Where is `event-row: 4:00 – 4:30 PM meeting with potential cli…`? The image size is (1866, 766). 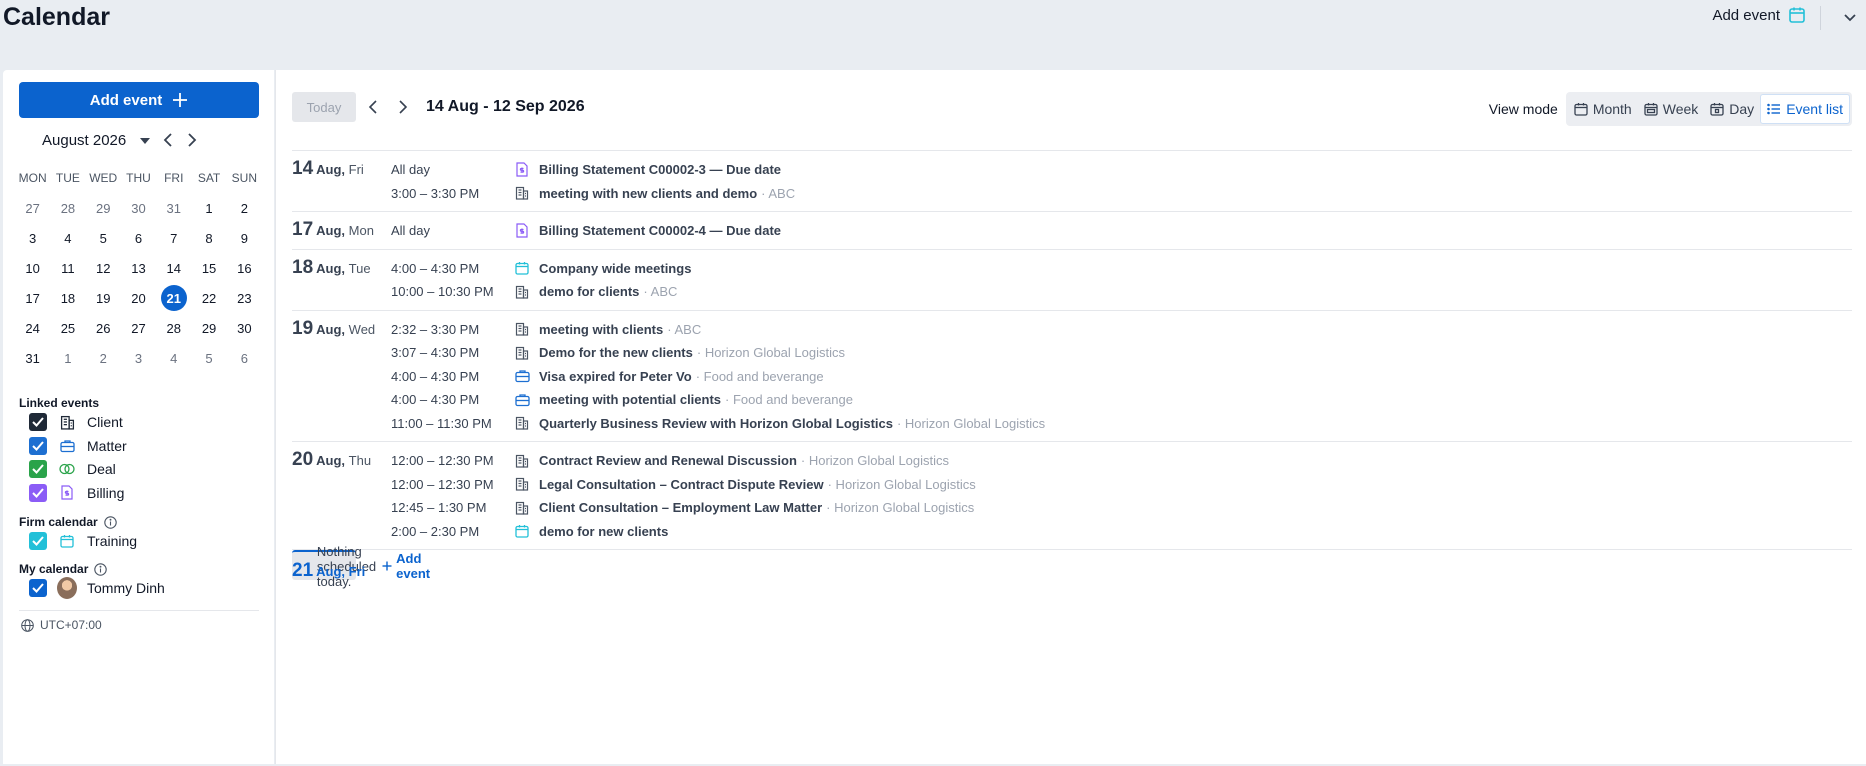 event-row: 4:00 – 4:30 PM meeting with potential cli… is located at coordinates (1121, 400).